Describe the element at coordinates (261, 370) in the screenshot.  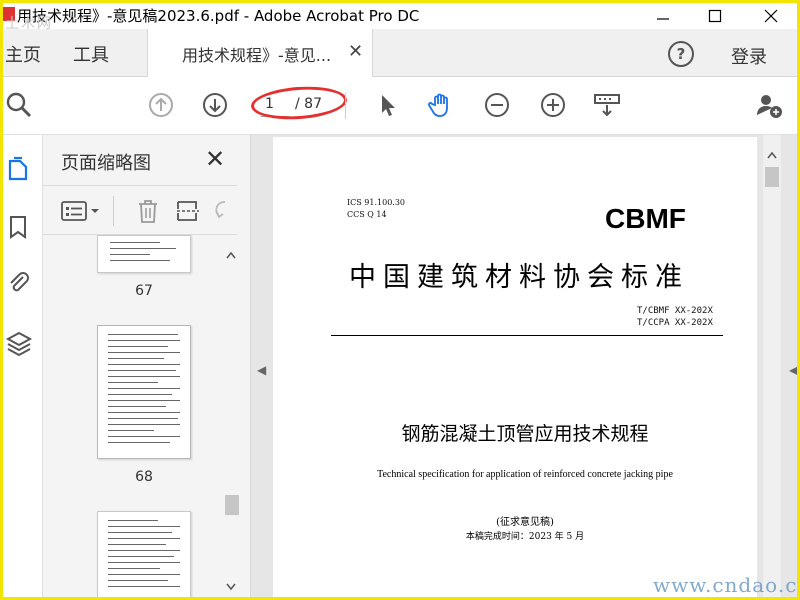
I see `collapse-left-pane-icon: ◀` at that location.